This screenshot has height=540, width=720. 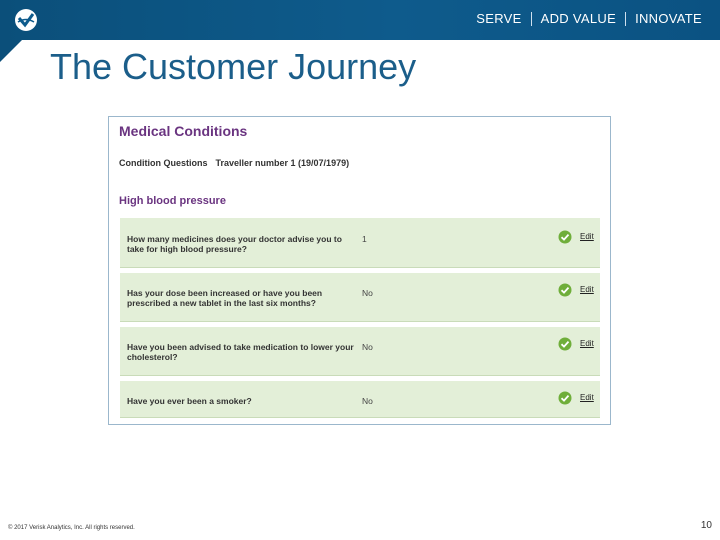 I want to click on traveller-info: Traveller number 1 (19/07/1979), so click(x=282, y=163).